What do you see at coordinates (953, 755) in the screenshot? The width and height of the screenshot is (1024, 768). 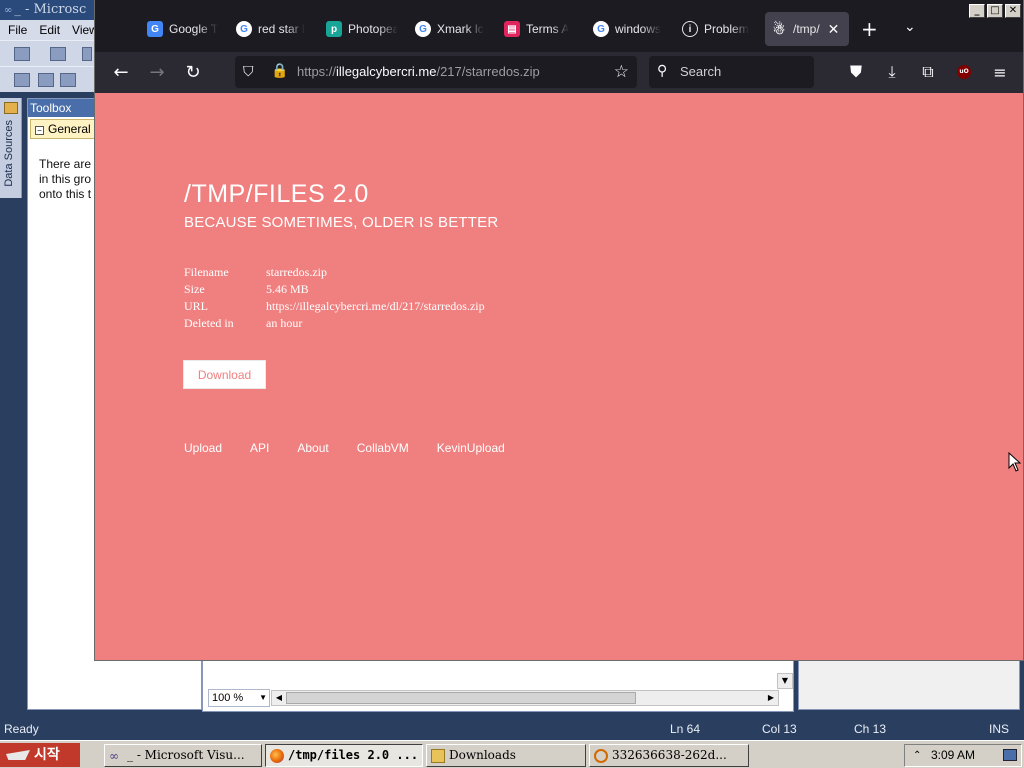 I see `clock: 3:09 AM` at bounding box center [953, 755].